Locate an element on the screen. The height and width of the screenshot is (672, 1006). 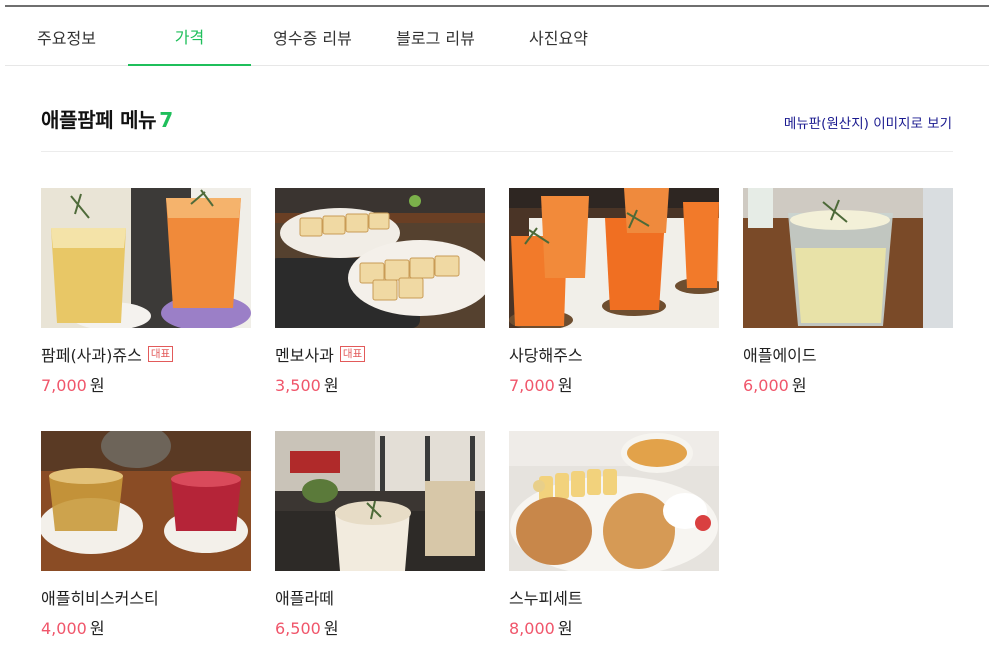
menu-card: 멘보사과 대표 3,500 원 is located at coordinates (380, 291).